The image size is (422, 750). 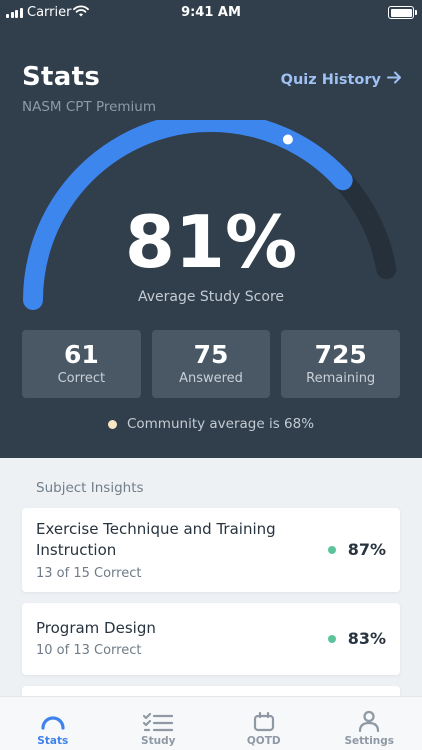 I want to click on community-average: Community average is 68%, so click(x=211, y=424).